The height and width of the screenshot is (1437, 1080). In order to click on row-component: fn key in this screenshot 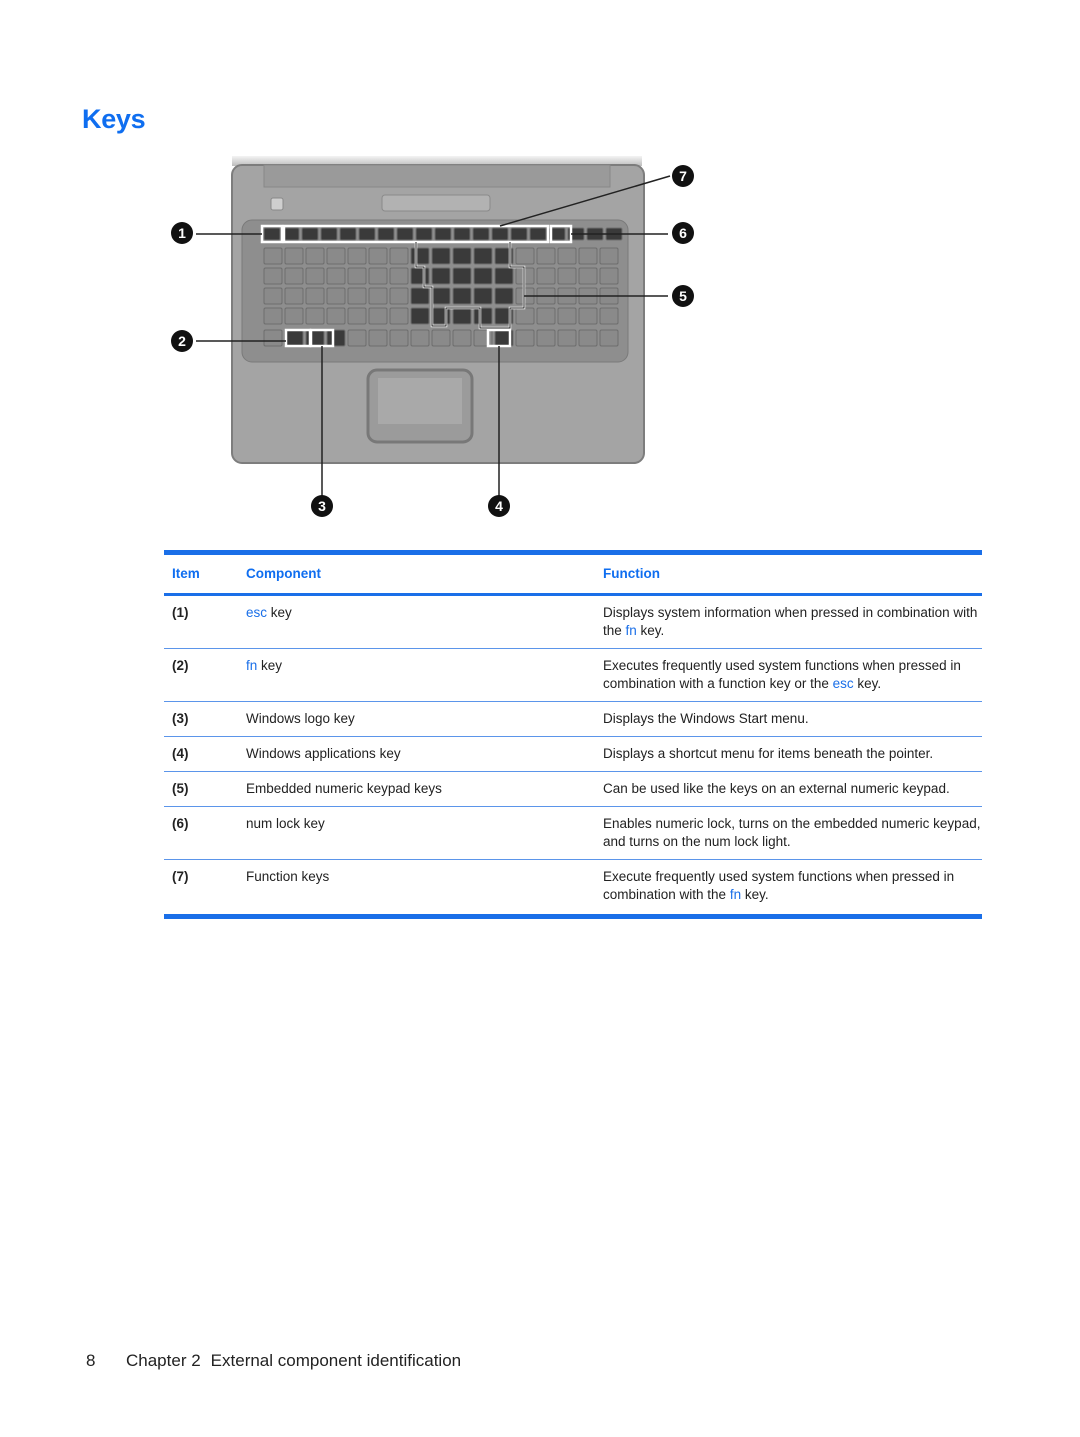, I will do `click(424, 675)`.